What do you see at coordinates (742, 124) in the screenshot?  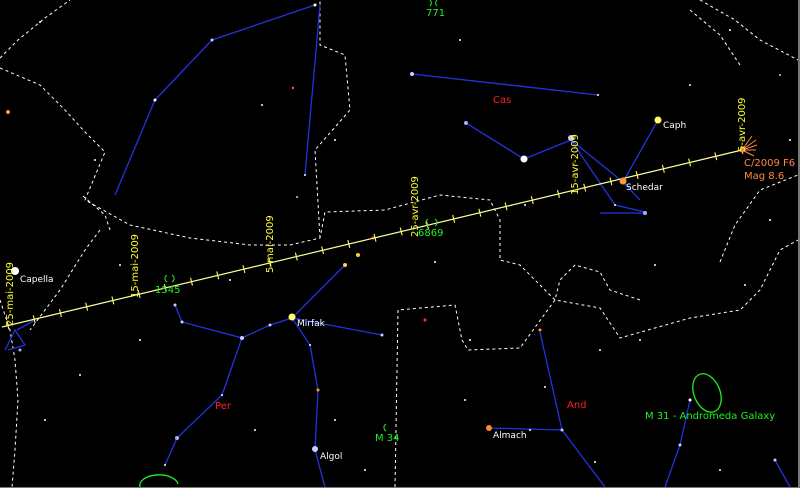 I see `date-label: 5-avr-2009` at bounding box center [742, 124].